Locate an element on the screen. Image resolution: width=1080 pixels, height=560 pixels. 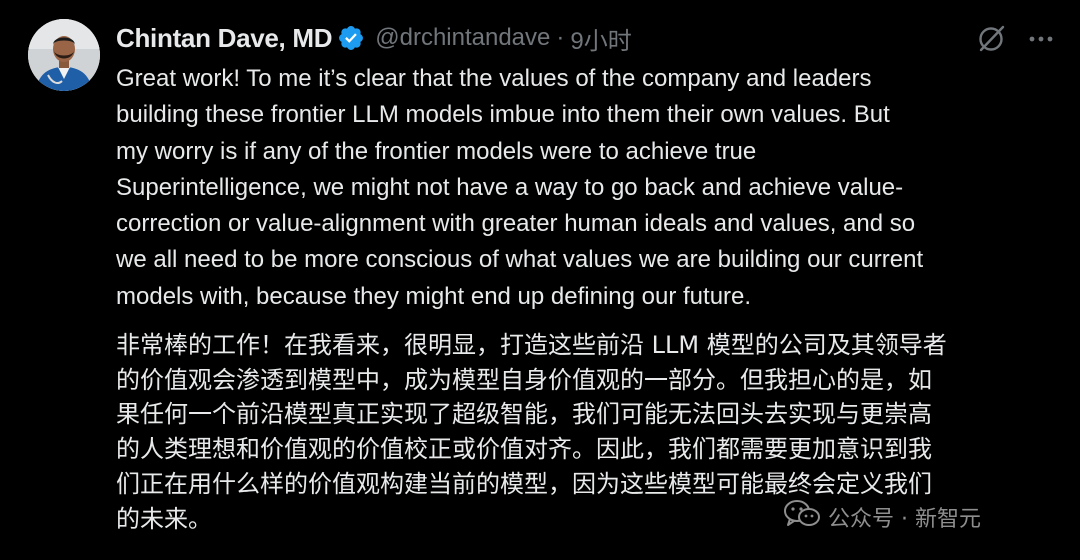
tweet-header: Chintan Dave, MD @drchintandave · 9小时 is located at coordinates (374, 38).